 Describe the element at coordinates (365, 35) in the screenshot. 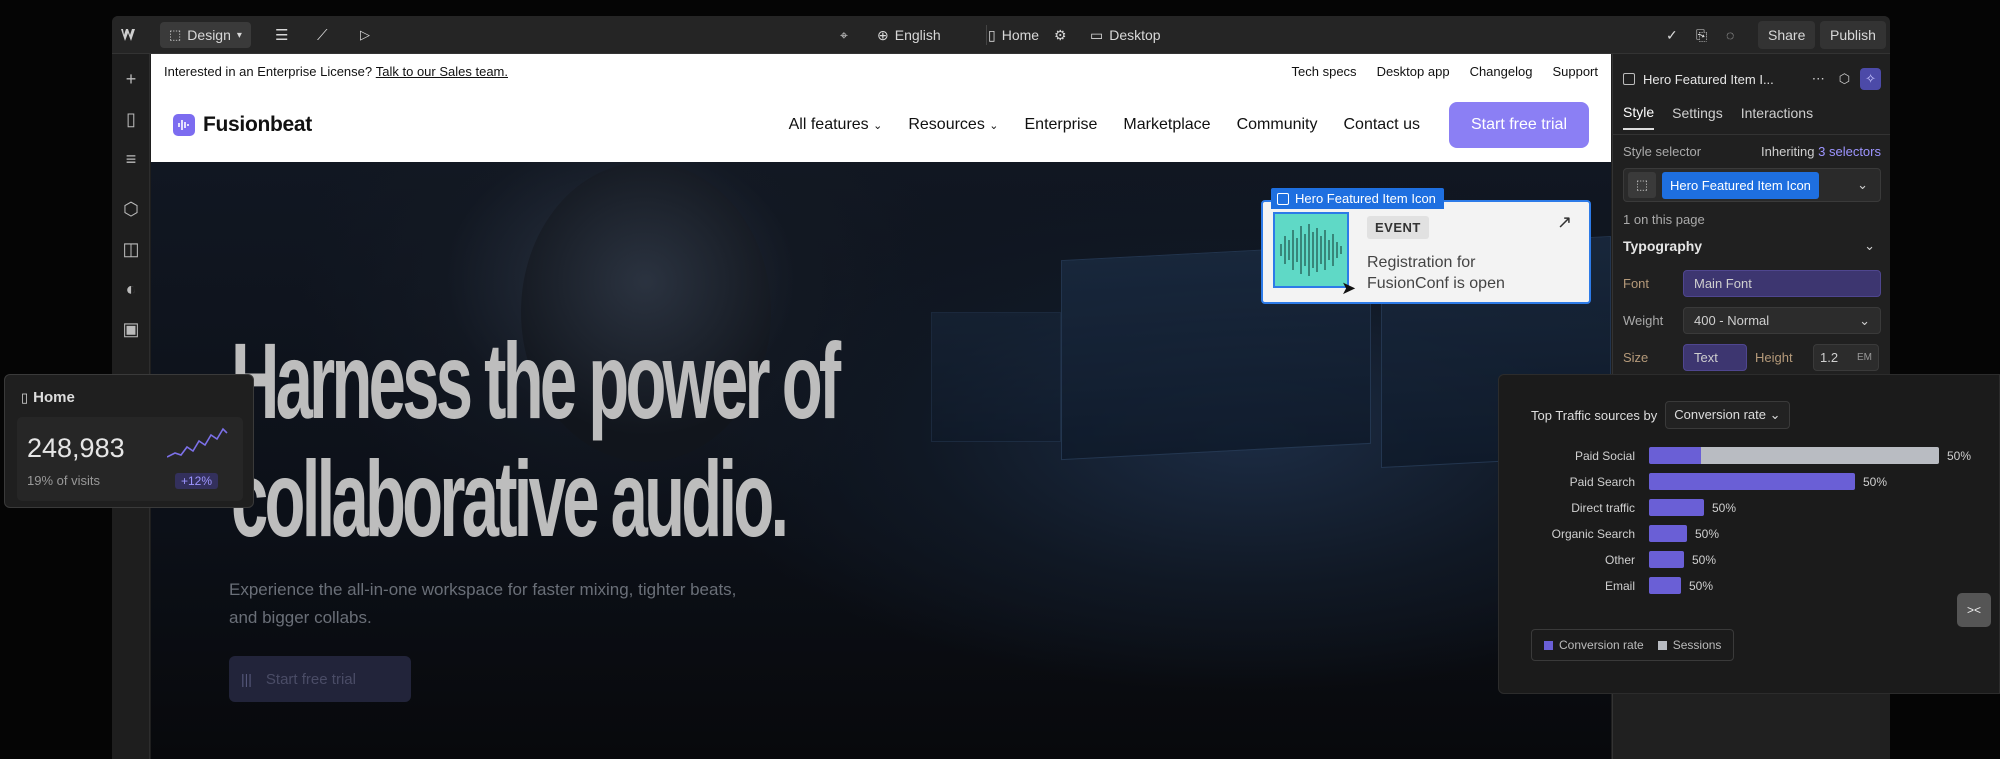

I see `preview-button: ▷` at that location.